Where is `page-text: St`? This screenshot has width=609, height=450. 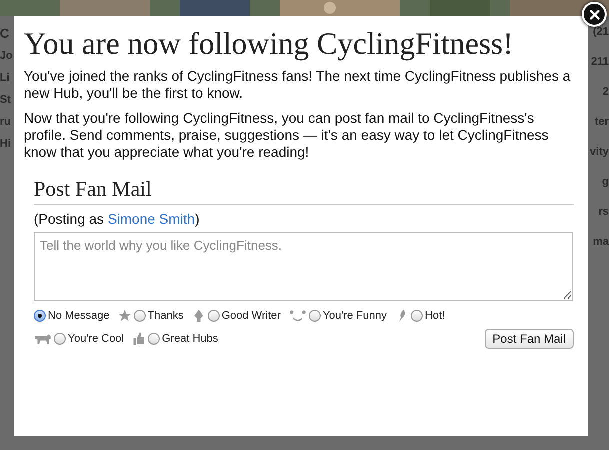
page-text: St is located at coordinates (6, 100).